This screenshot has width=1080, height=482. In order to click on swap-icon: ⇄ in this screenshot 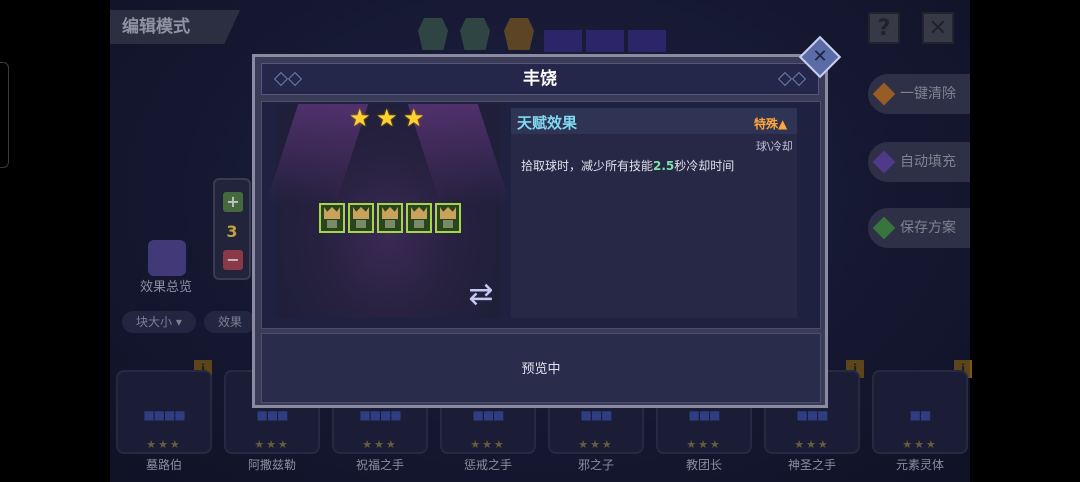, I will do `click(481, 295)`.